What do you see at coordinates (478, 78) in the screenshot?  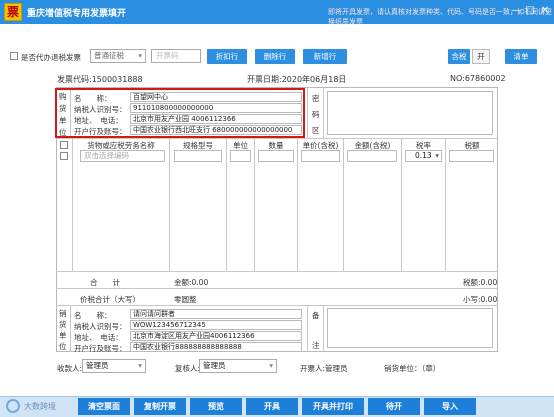 I see `invoice-number: NO:67860002` at bounding box center [478, 78].